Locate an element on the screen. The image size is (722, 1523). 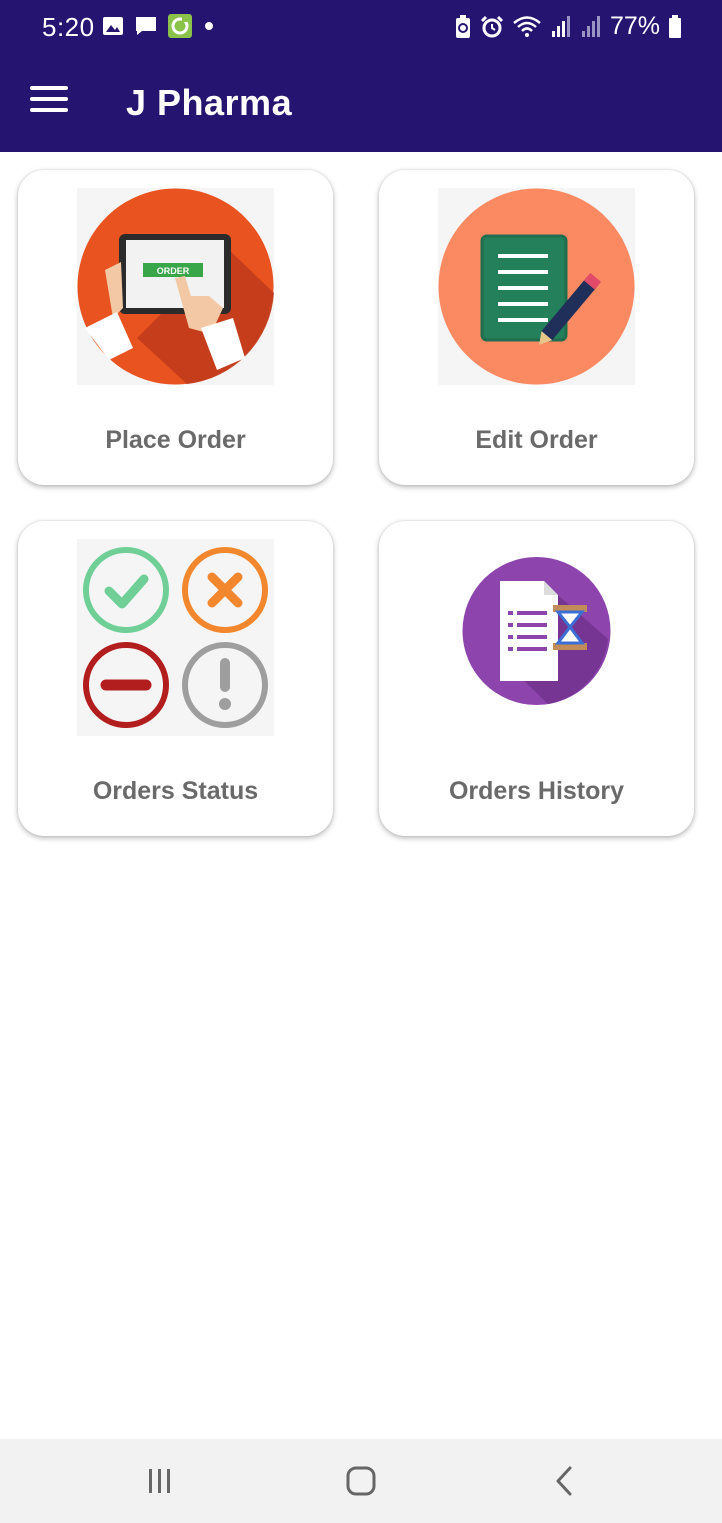
home-icon is located at coordinates (361, 1481).